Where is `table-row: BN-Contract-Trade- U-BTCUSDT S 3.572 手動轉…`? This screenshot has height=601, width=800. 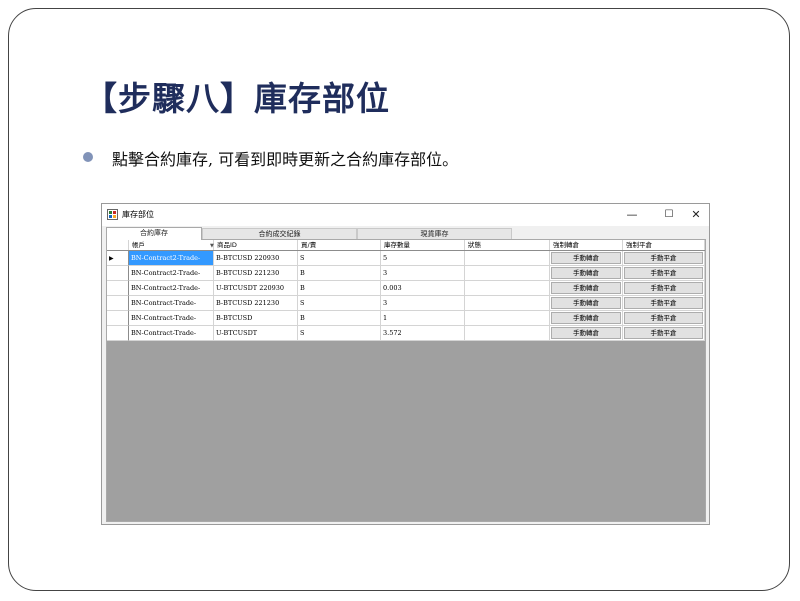
table-row: BN-Contract-Trade- U-BTCUSDT S 3.572 手動轉… is located at coordinates (406, 333).